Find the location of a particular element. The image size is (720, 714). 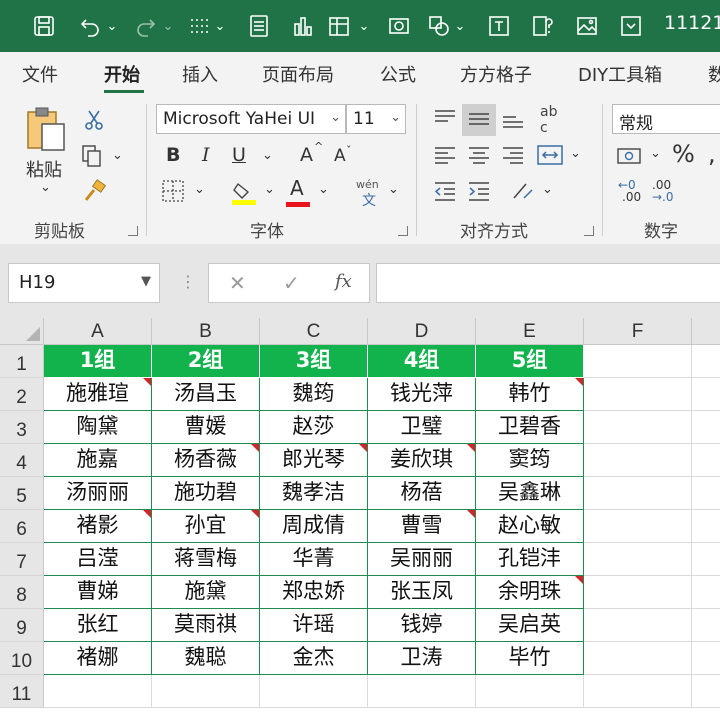

borders-dropdown-icon: ⌄ is located at coordinates (199, 189).